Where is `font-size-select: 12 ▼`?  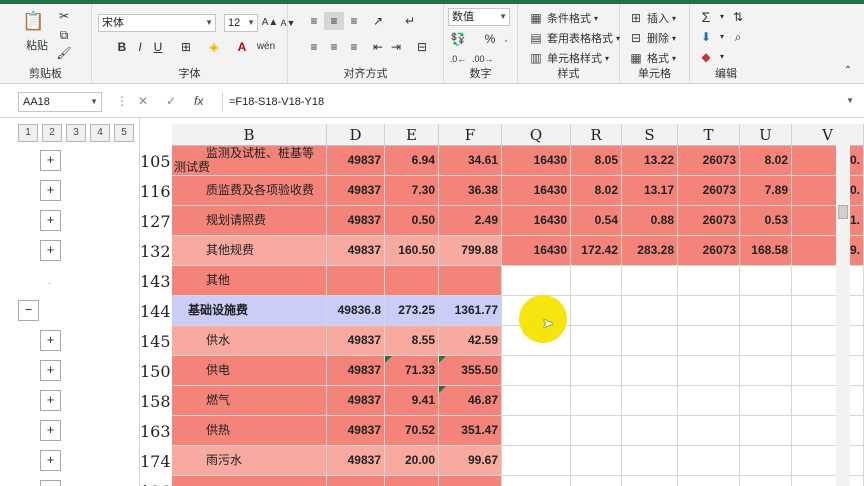
font-size-select: 12 ▼ is located at coordinates (241, 23).